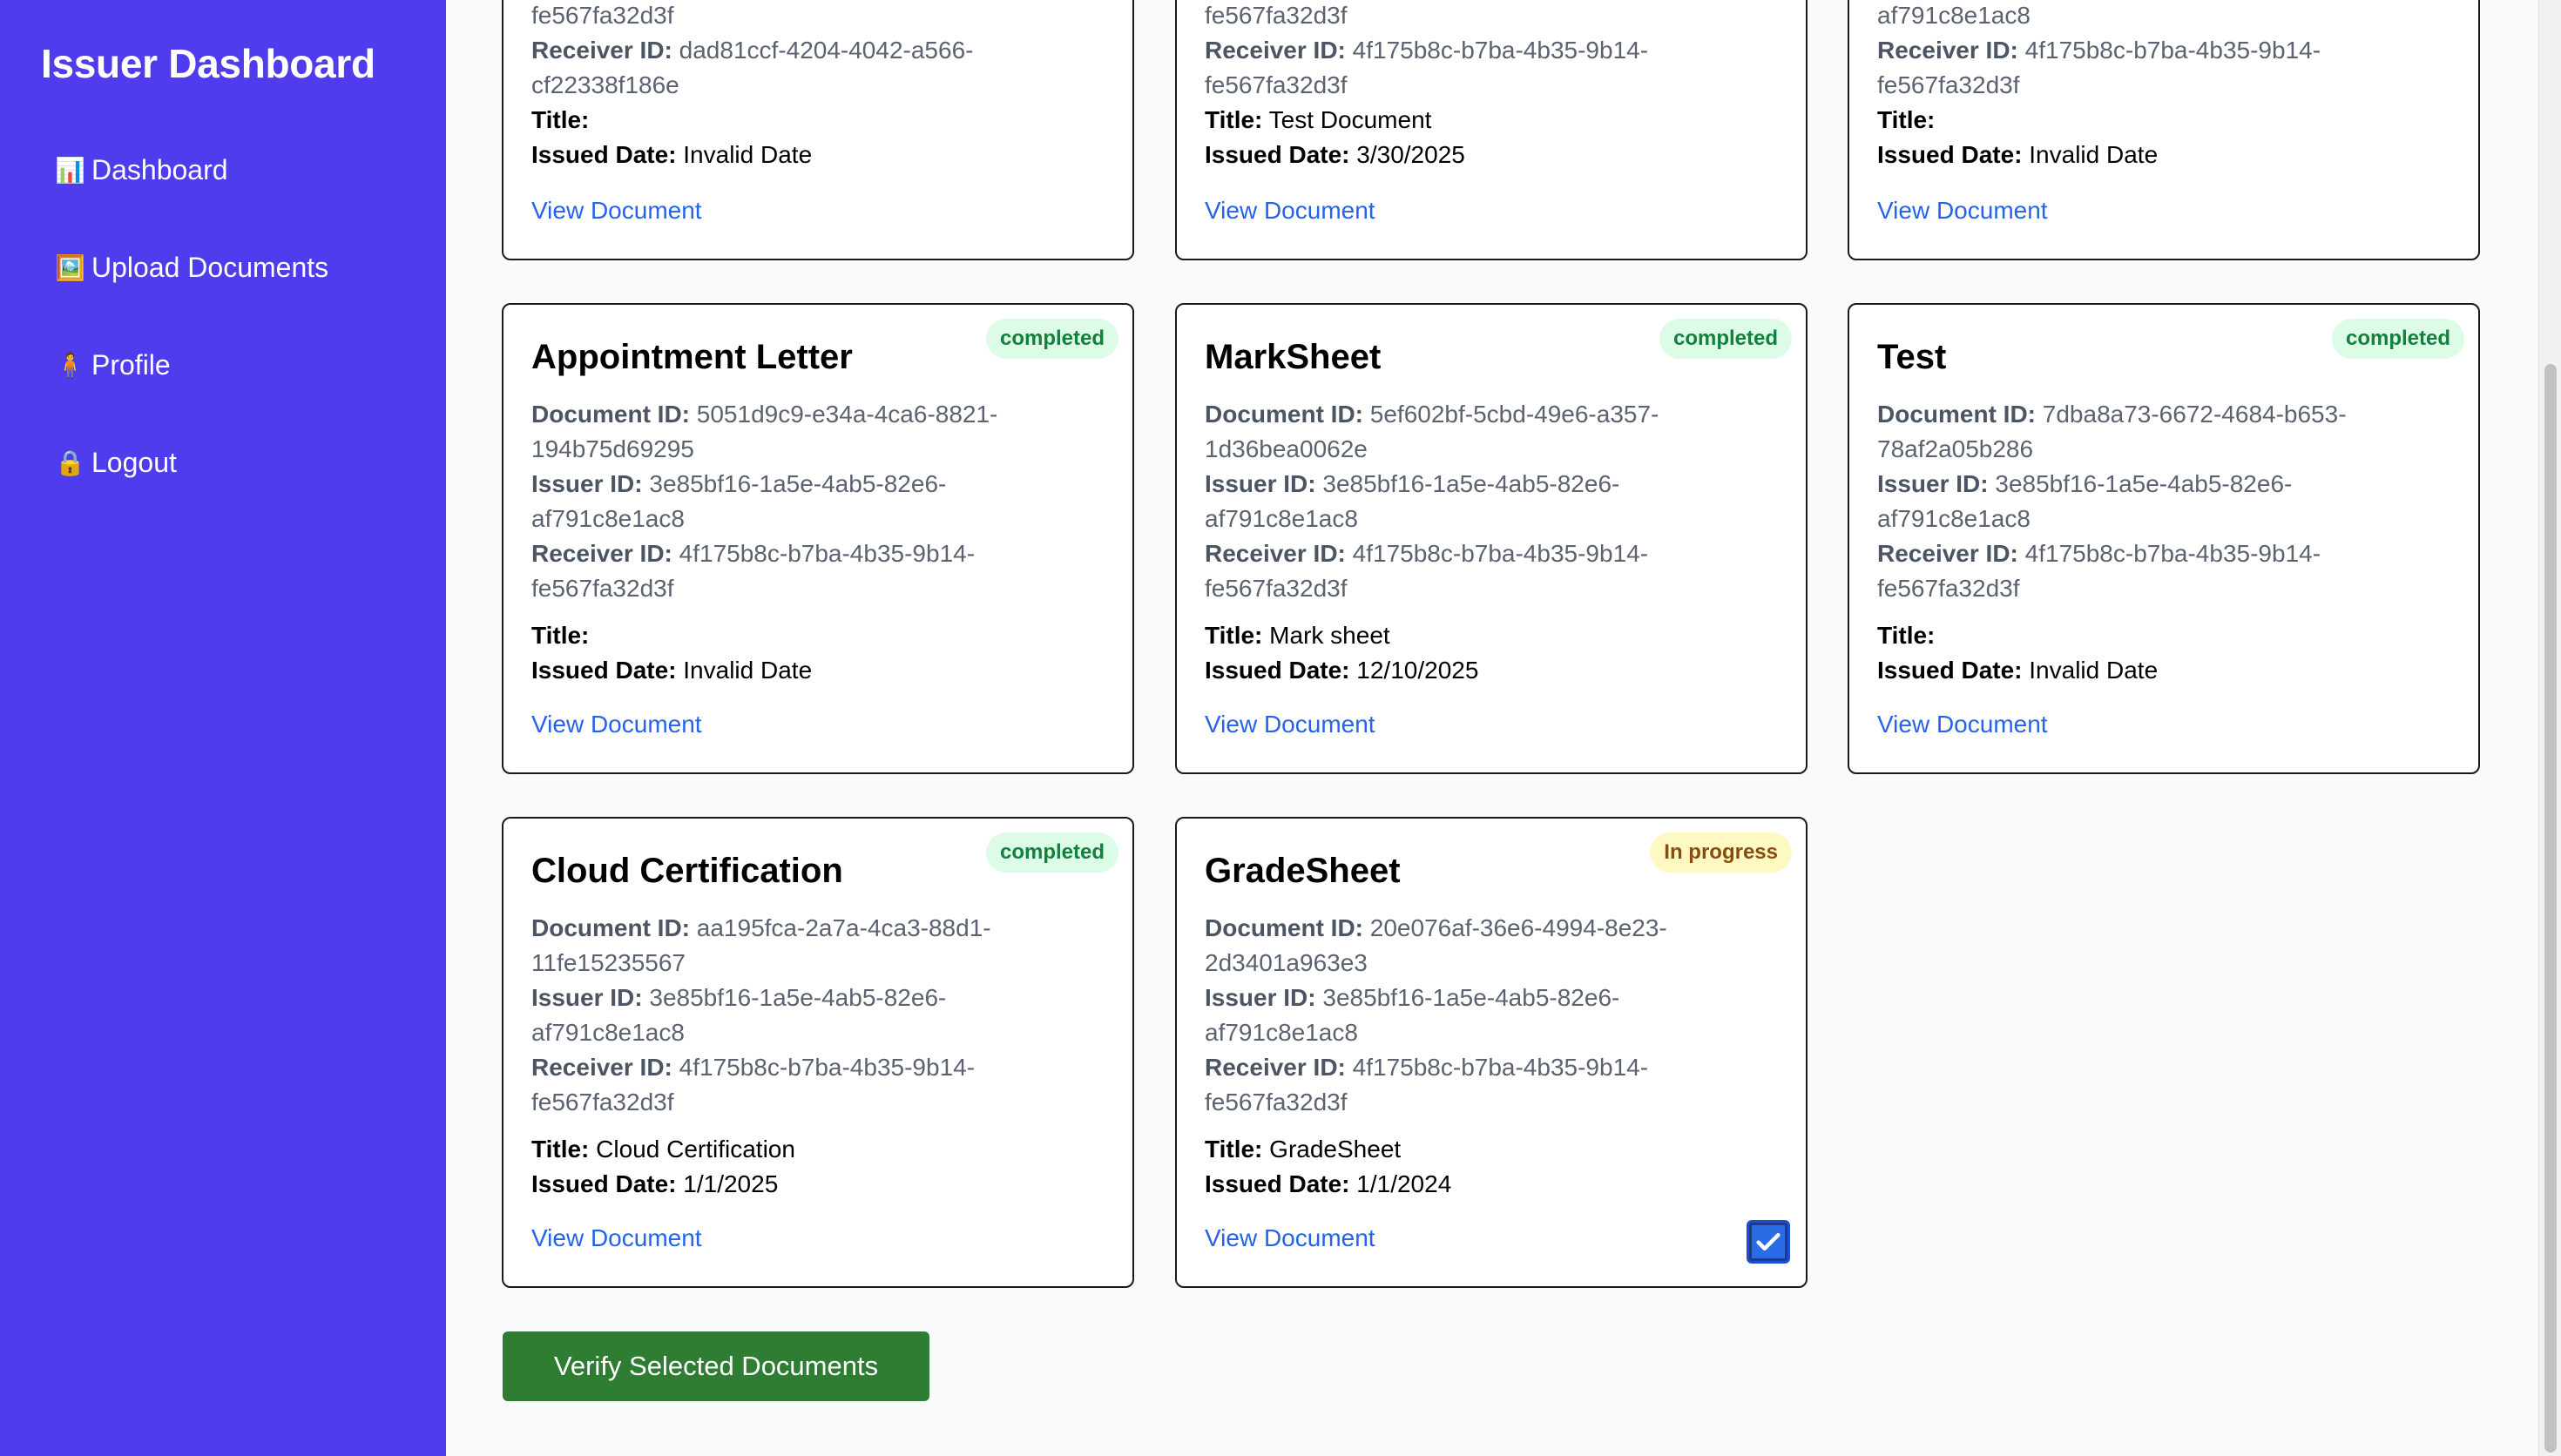 The image size is (2561, 1456). I want to click on card-title: MarkSheet, so click(1293, 357).